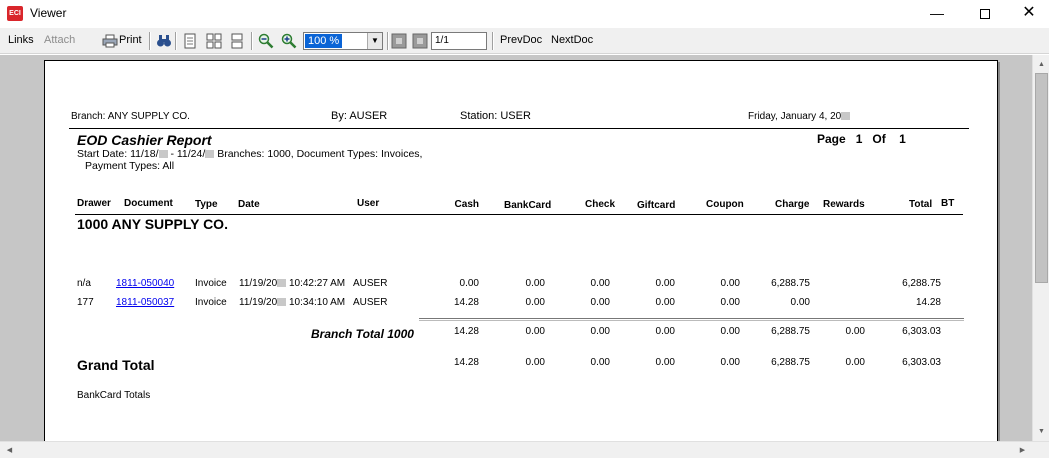  I want to click on next-page-icon, so click(420, 41).